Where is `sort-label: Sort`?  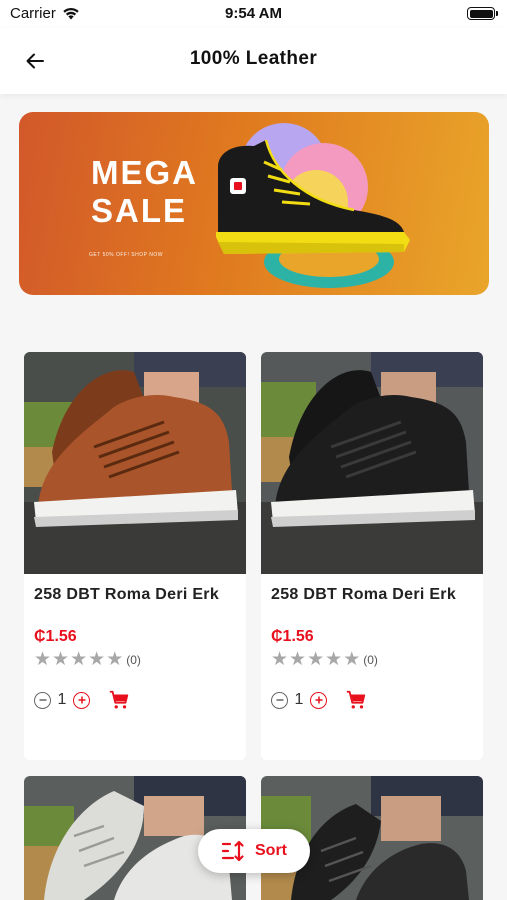 sort-label: Sort is located at coordinates (271, 850).